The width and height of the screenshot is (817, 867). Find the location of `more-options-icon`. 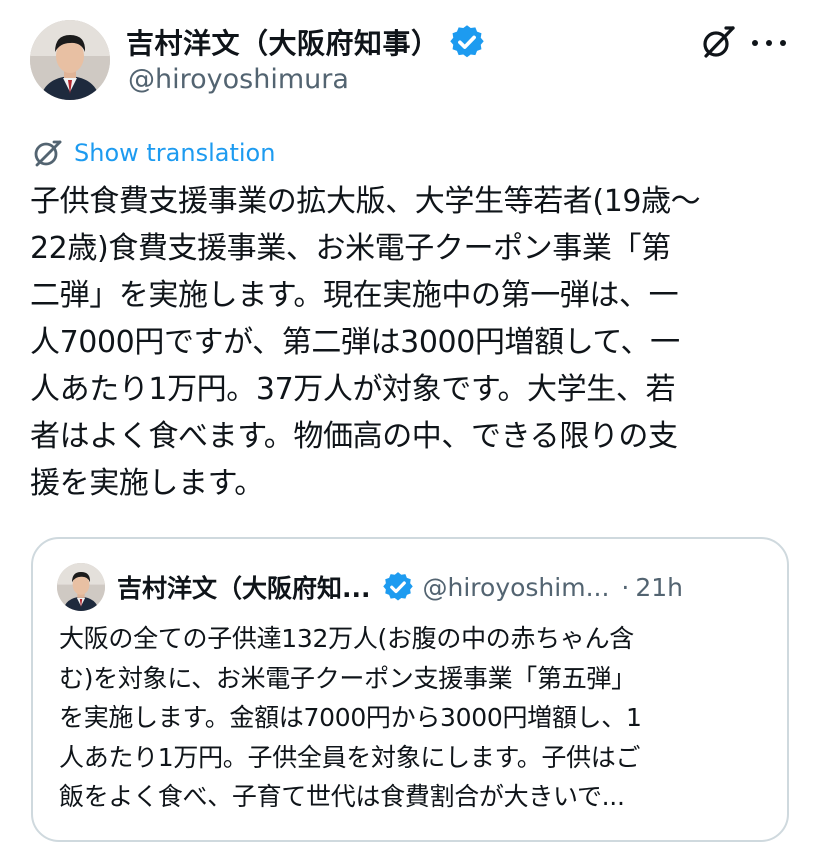

more-options-icon is located at coordinates (769, 43).